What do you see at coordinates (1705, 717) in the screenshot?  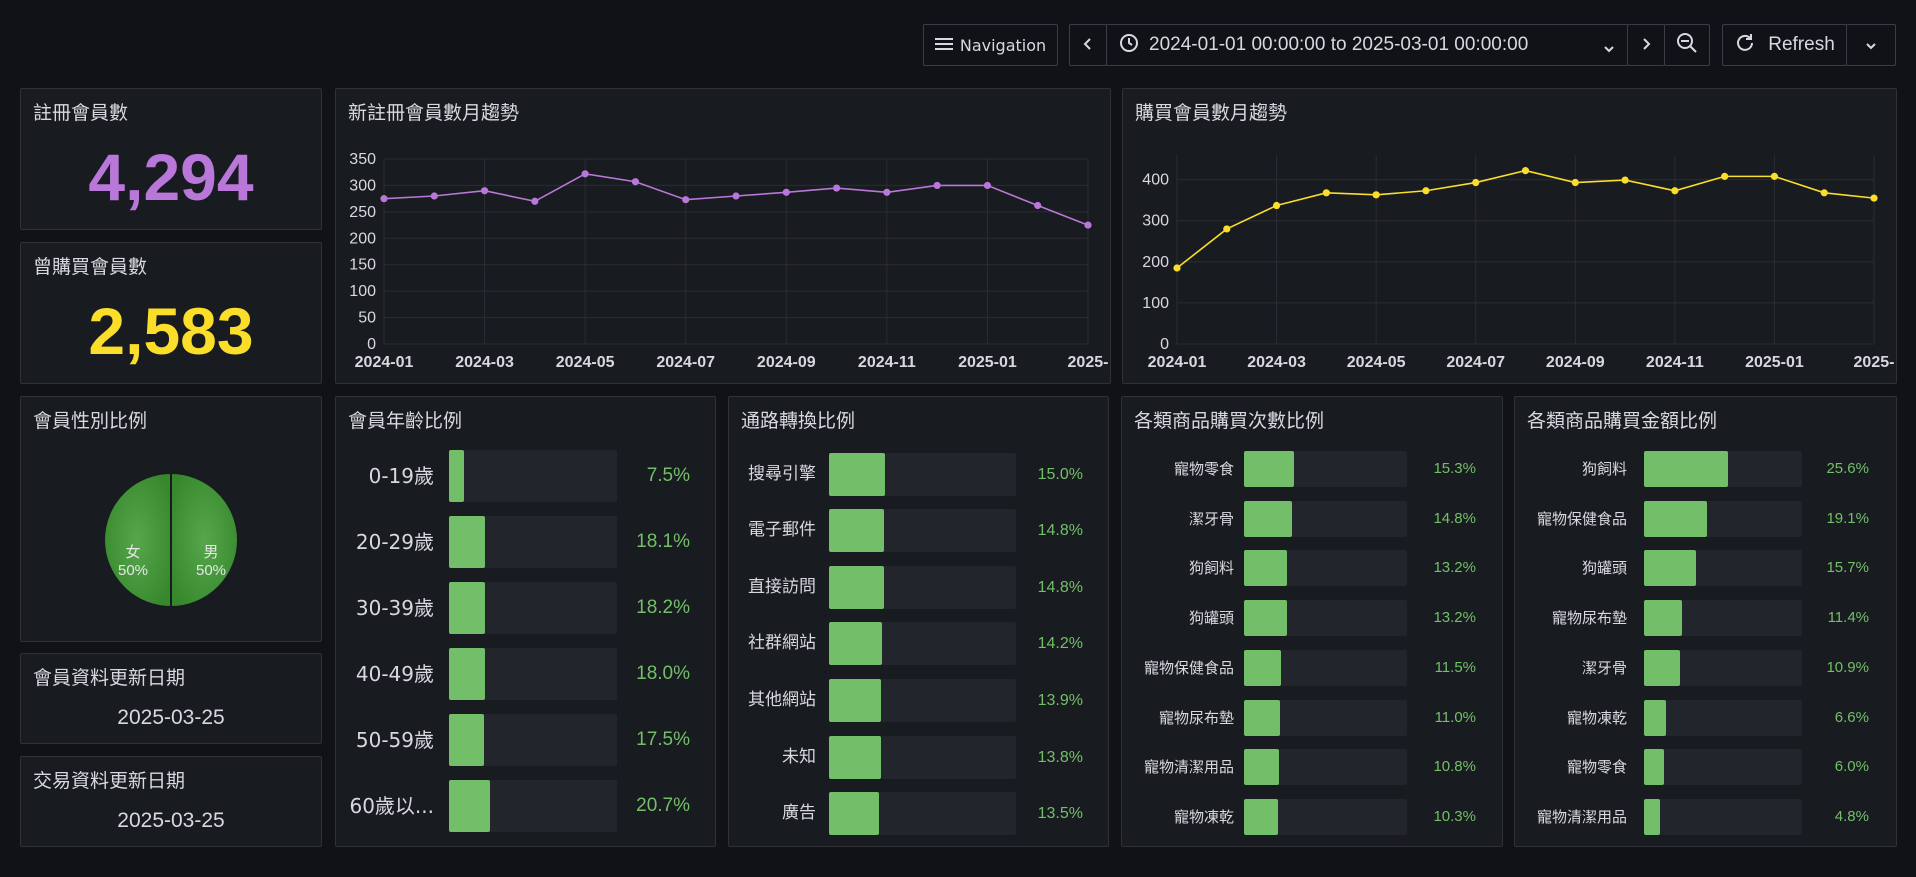 I see `bar-row: 寵物凍乾 6.6%` at bounding box center [1705, 717].